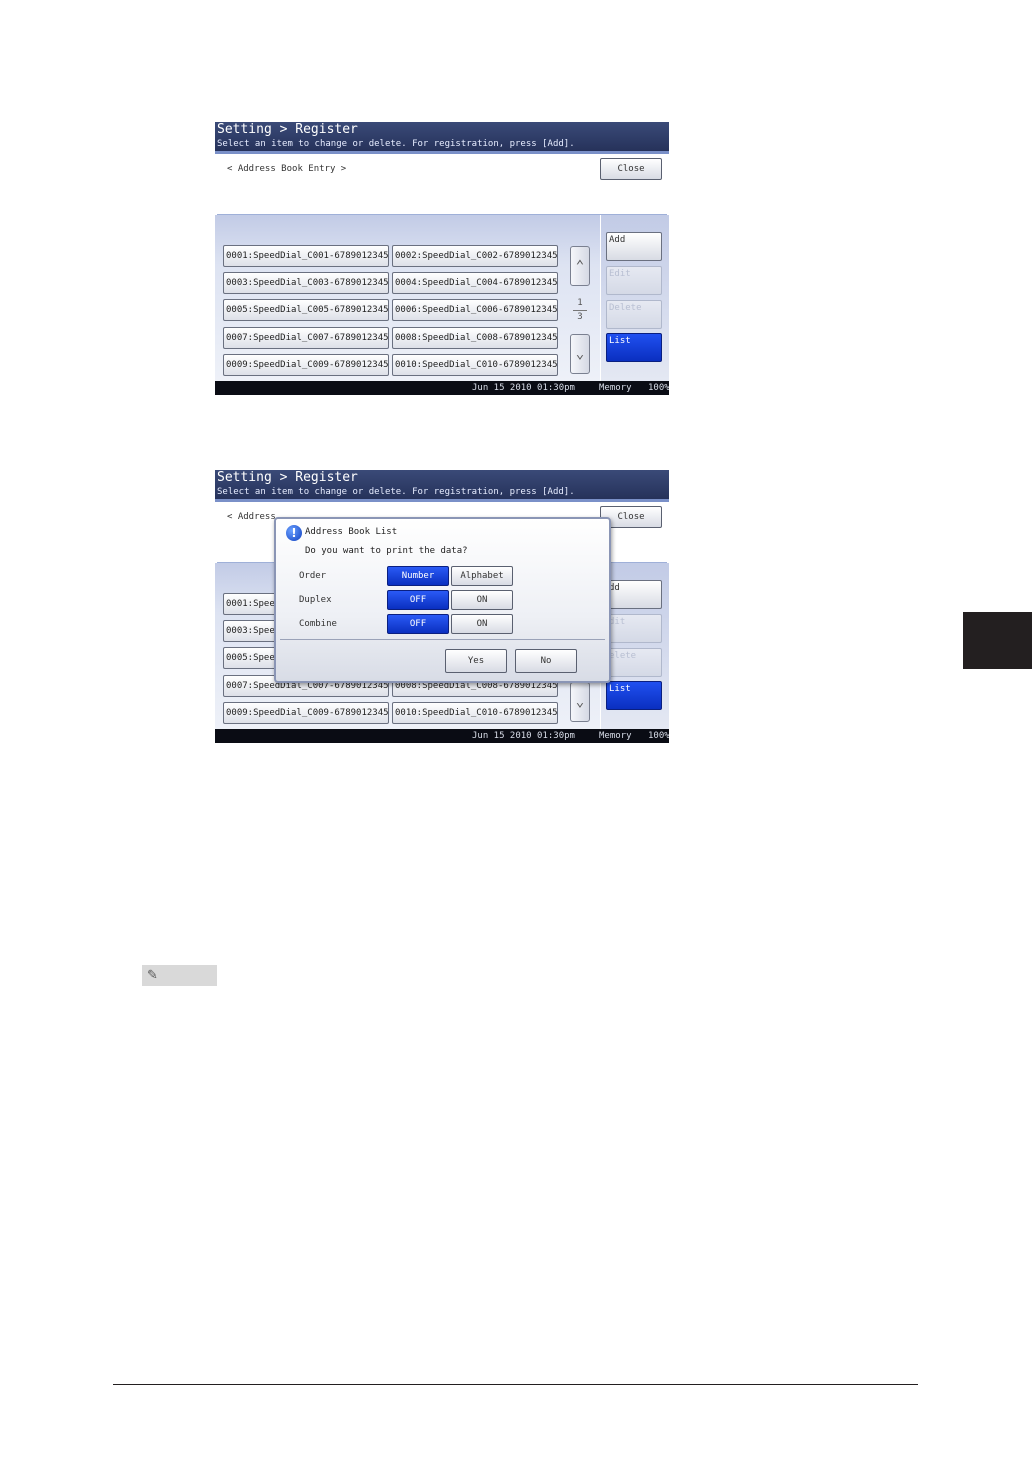 This screenshot has height=1457, width=1032. Describe the element at coordinates (306, 310) in the screenshot. I see `list-item: 0005:SpeedDial_C005-67890123456` at that location.